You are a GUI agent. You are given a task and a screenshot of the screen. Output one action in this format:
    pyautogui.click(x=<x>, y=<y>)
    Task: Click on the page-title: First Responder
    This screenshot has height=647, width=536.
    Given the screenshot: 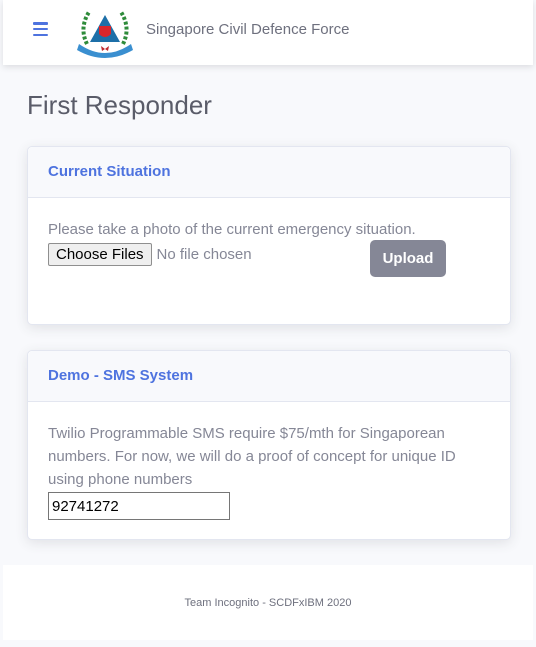 What is the action you would take?
    pyautogui.click(x=119, y=105)
    